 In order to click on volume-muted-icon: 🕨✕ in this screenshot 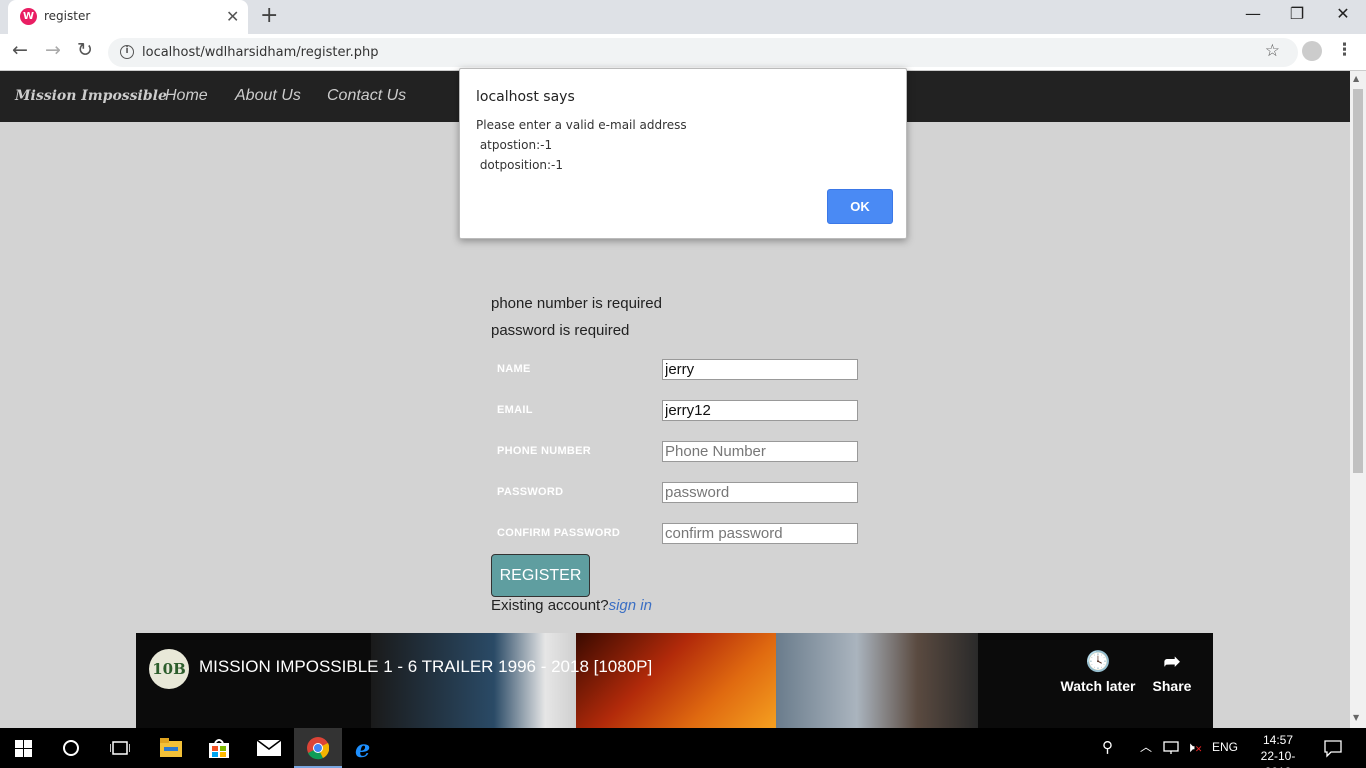, I will do `click(1194, 747)`.